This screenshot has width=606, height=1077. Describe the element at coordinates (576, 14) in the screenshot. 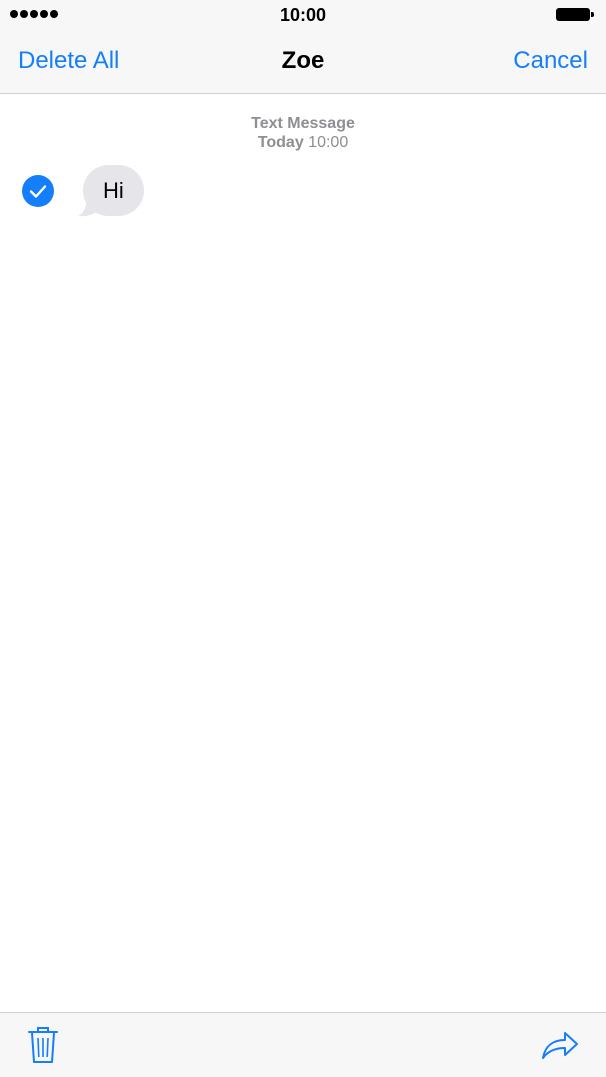

I see `battery-icon` at that location.